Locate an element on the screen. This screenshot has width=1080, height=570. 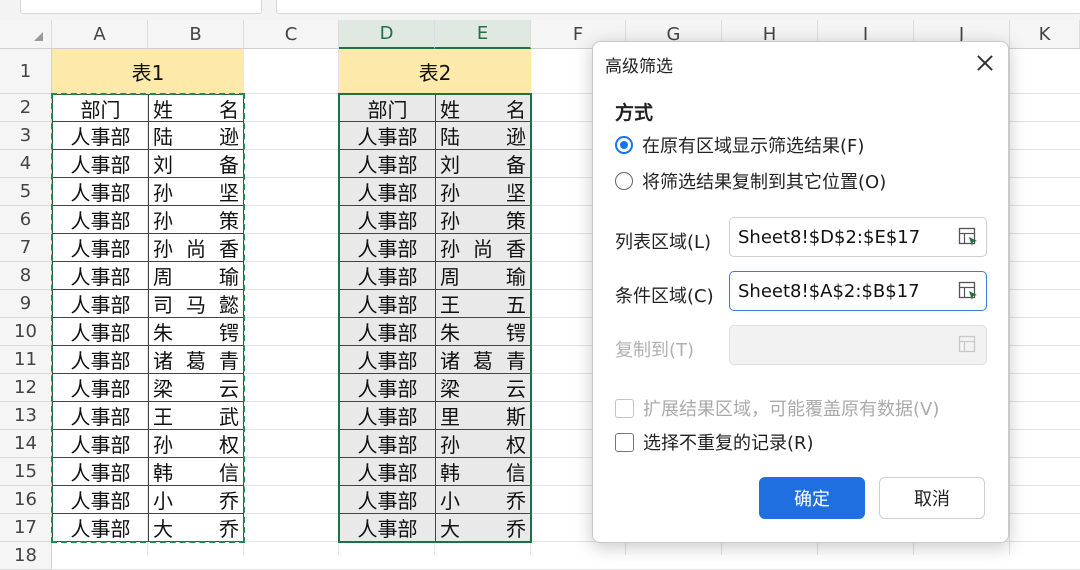
row-header-10: 10 is located at coordinates (26, 332).